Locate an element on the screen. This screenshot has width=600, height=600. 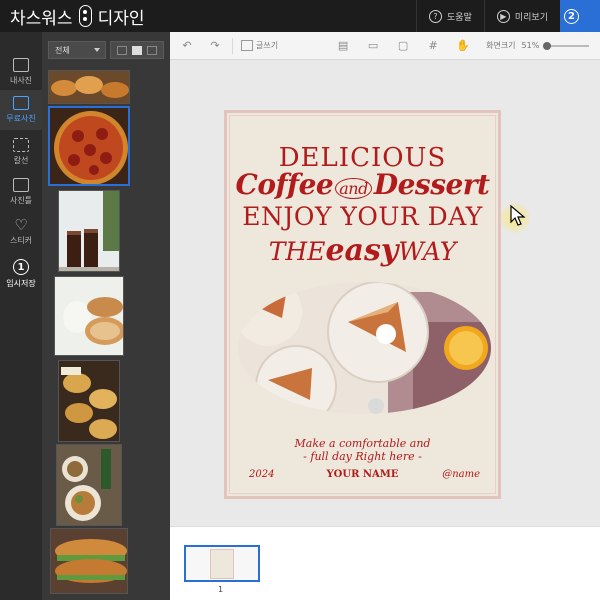
poster-word-way: WAY is located at coordinates (427, 251).